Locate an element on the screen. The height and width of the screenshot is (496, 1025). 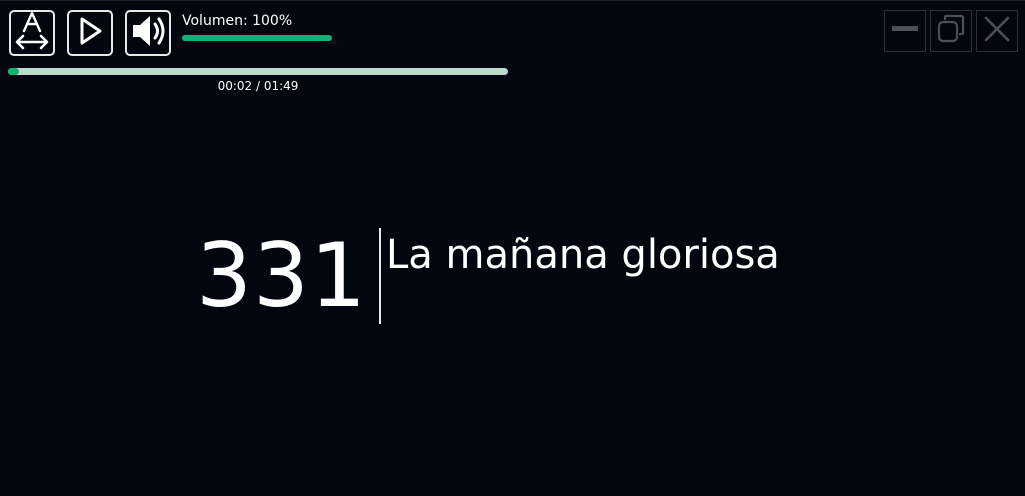
volume-slider-fill is located at coordinates (257, 38).